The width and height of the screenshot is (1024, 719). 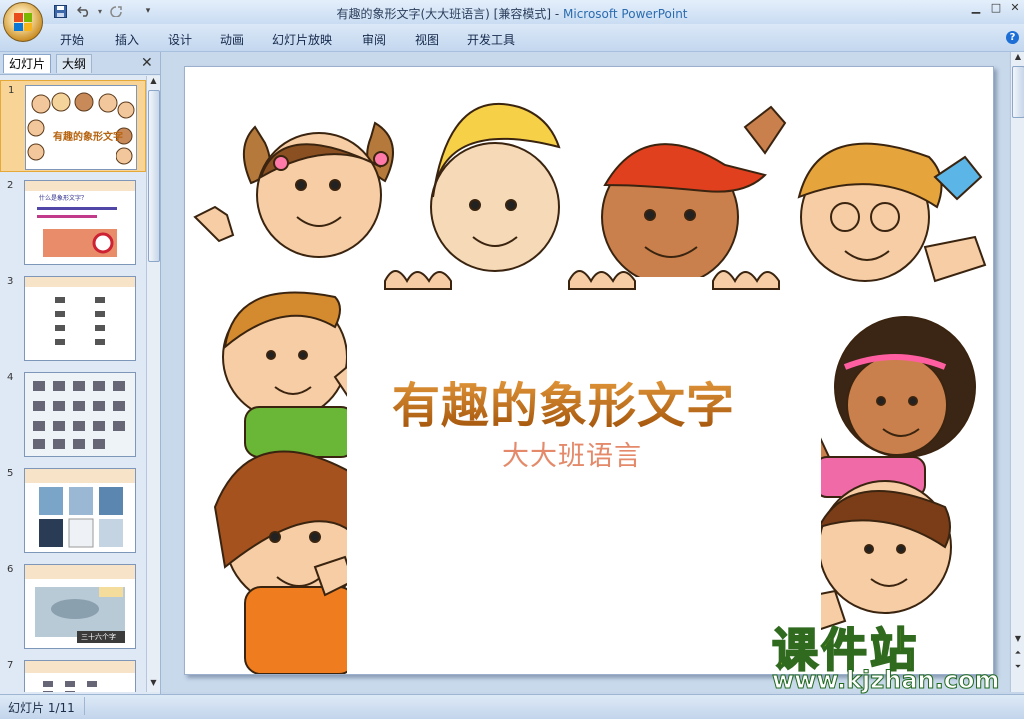 I want to click on tab-view: 视图, so click(x=427, y=39).